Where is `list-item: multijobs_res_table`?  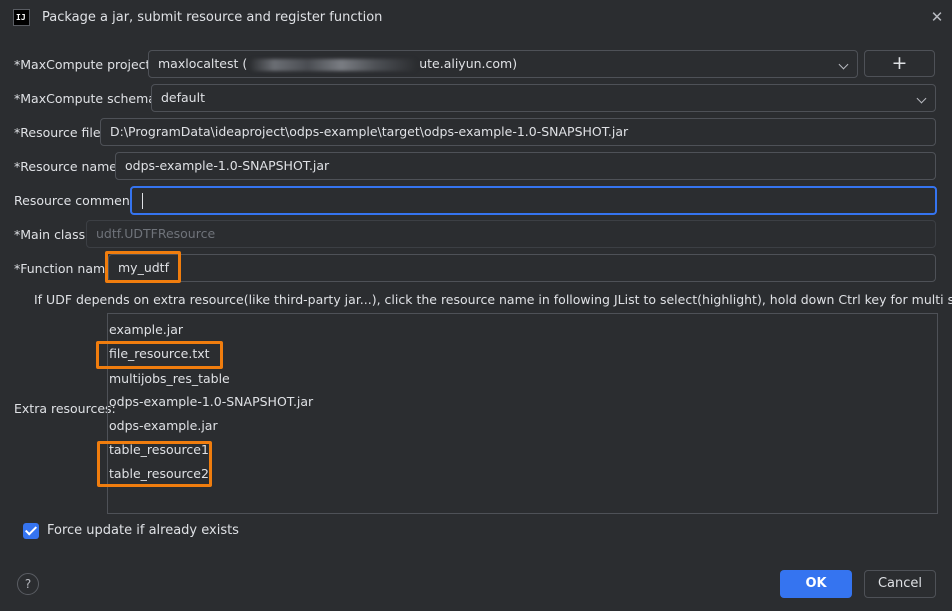 list-item: multijobs_res_table is located at coordinates (169, 378).